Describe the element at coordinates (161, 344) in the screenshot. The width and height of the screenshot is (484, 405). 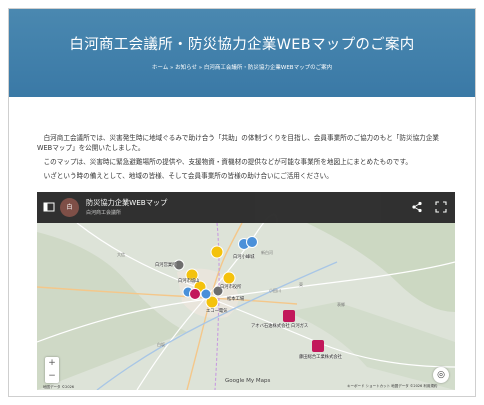
I see `map-place: 白坂` at that location.